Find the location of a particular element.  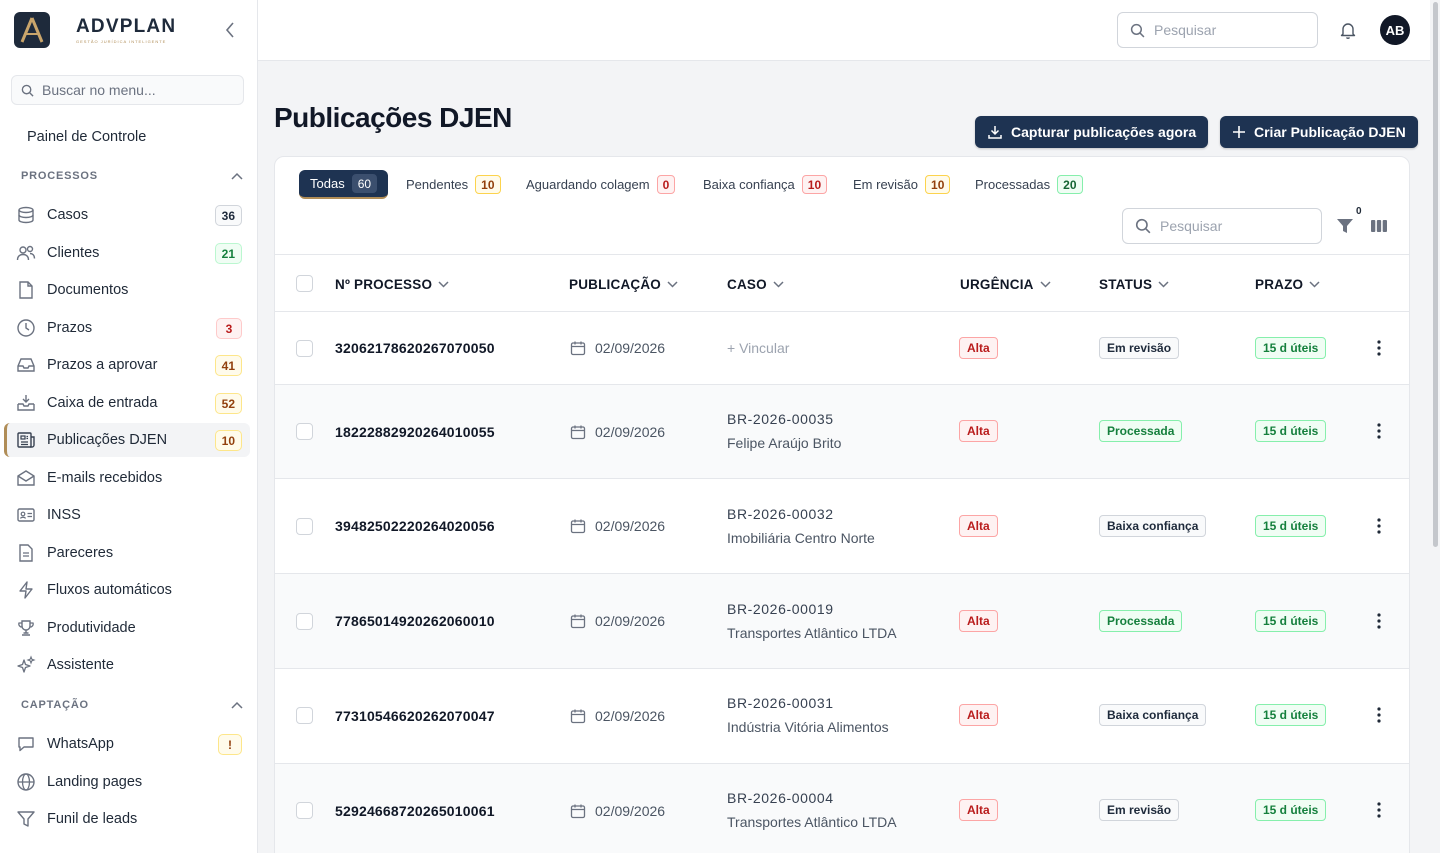

calendar-icon is located at coordinates (578, 811).